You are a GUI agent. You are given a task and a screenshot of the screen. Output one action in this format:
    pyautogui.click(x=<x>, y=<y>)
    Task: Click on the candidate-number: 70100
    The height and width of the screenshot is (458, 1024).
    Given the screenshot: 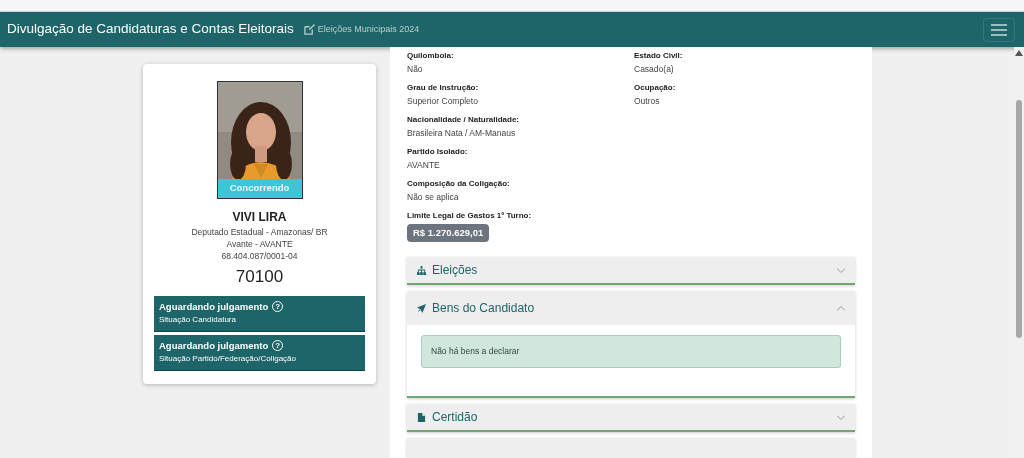 What is the action you would take?
    pyautogui.click(x=259, y=277)
    